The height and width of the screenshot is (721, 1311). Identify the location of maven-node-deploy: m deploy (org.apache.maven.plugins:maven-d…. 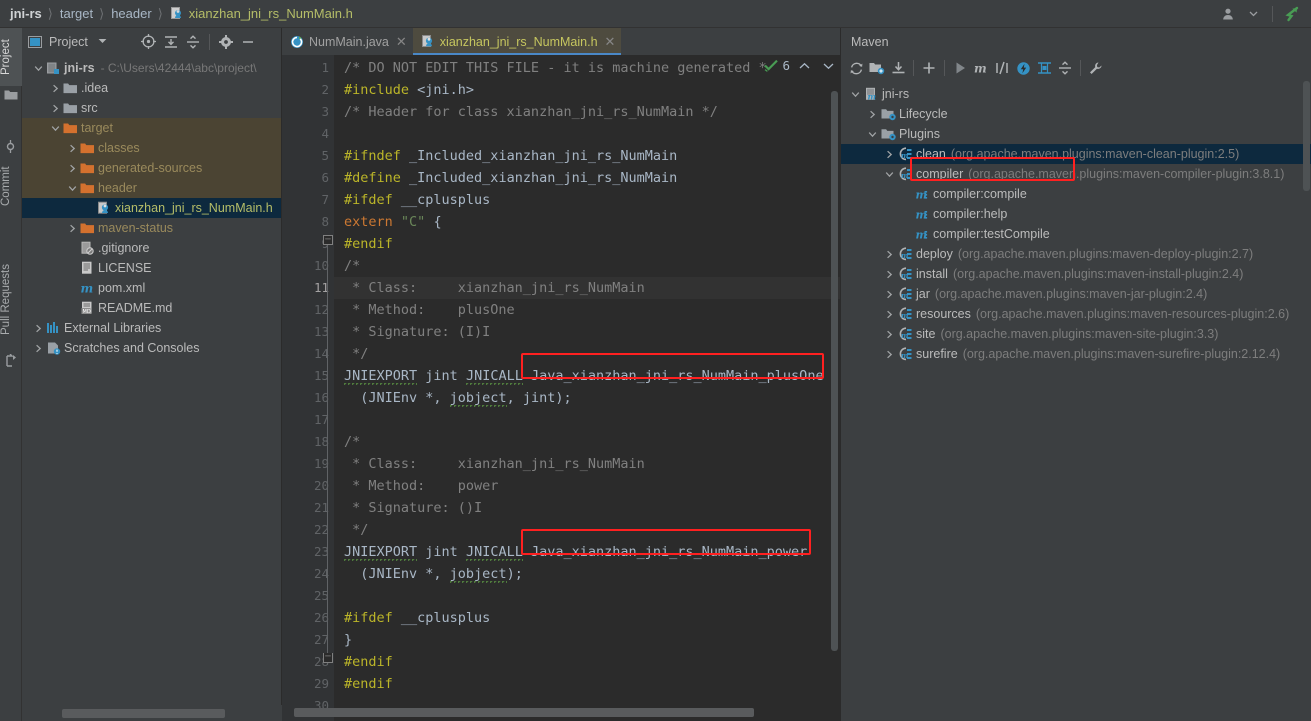
(1076, 254).